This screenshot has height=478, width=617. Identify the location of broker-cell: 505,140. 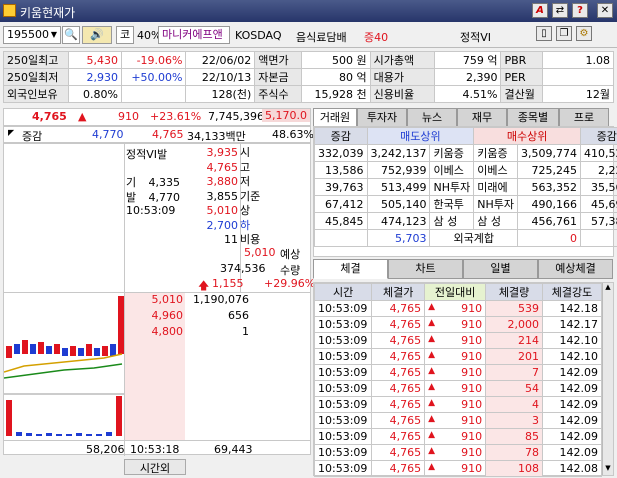
(398, 204).